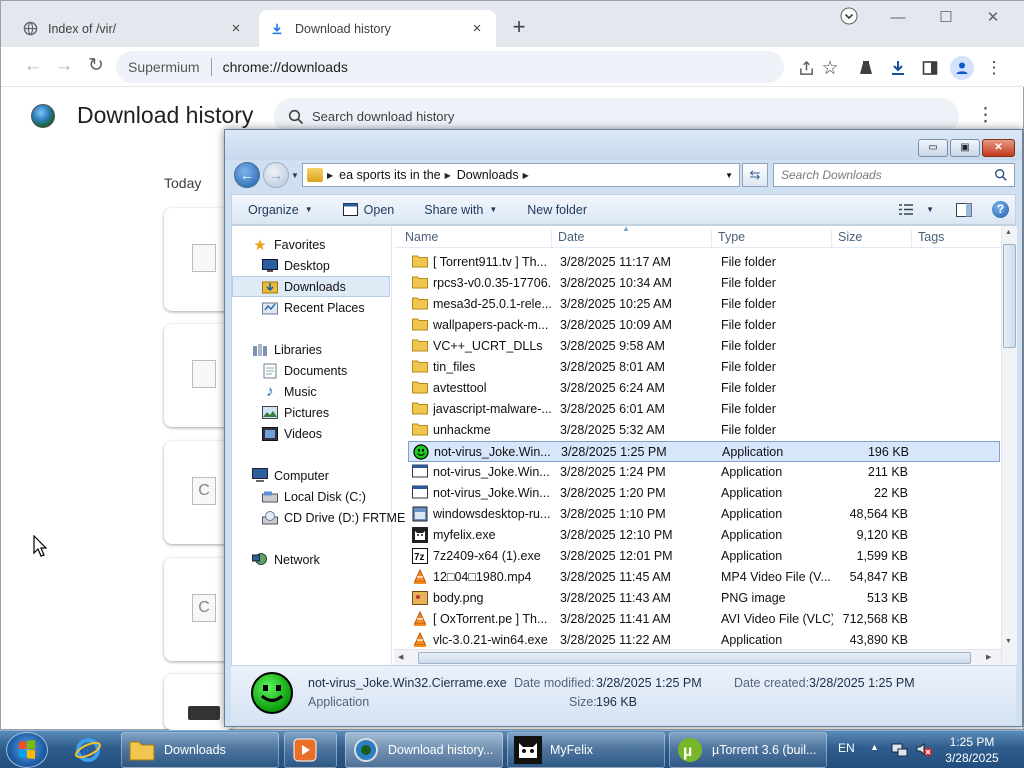 Image resolution: width=1024 pixels, height=768 pixels. What do you see at coordinates (270, 266) in the screenshot?
I see `desktop-icon` at bounding box center [270, 266].